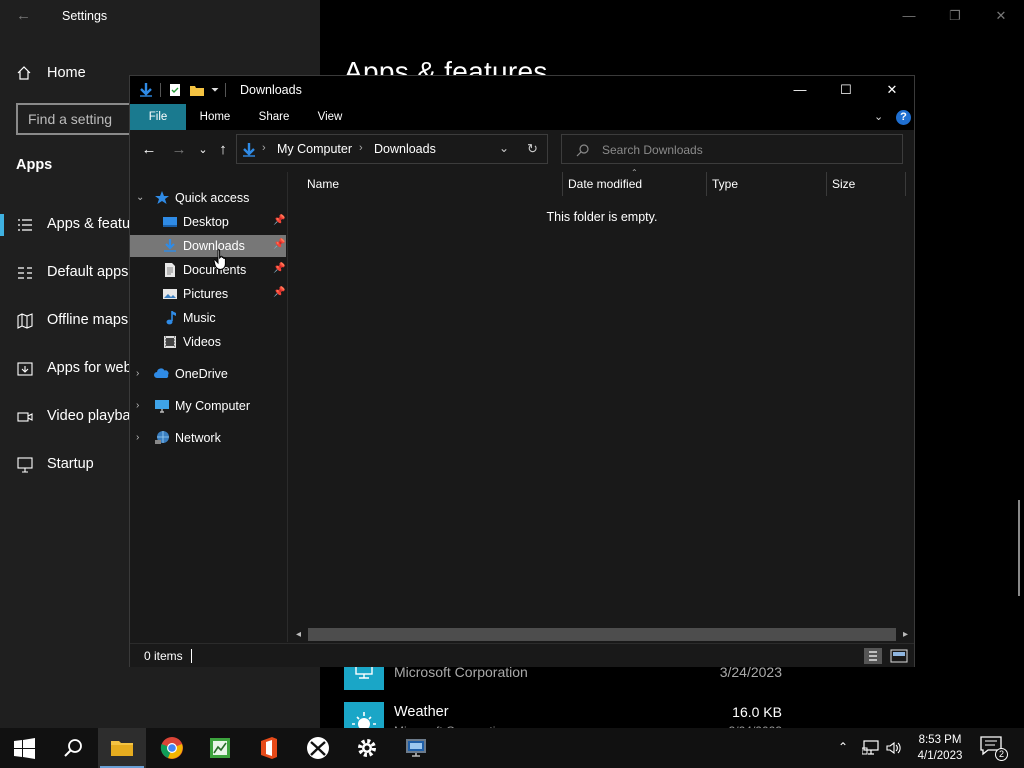 Image resolution: width=1024 pixels, height=768 pixels. What do you see at coordinates (940, 748) in the screenshot?
I see `clock: 8:53 PM 4/1/2023` at bounding box center [940, 748].